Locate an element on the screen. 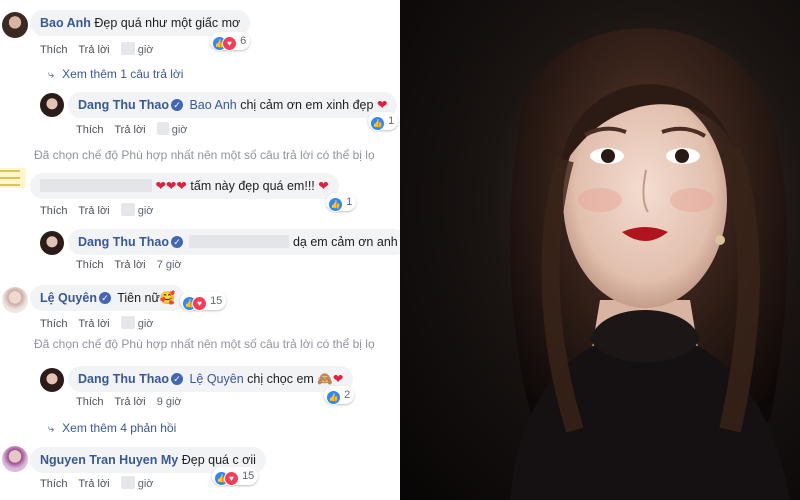 This screenshot has height=500, width=800. blurred-mention is located at coordinates (239, 241).